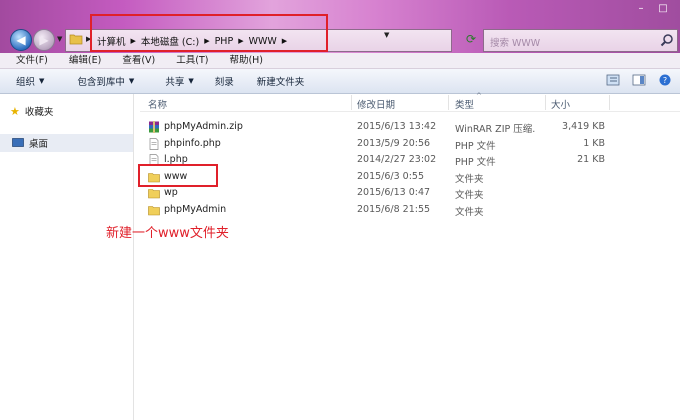  I want to click on forward-button: ▶, so click(44, 40).